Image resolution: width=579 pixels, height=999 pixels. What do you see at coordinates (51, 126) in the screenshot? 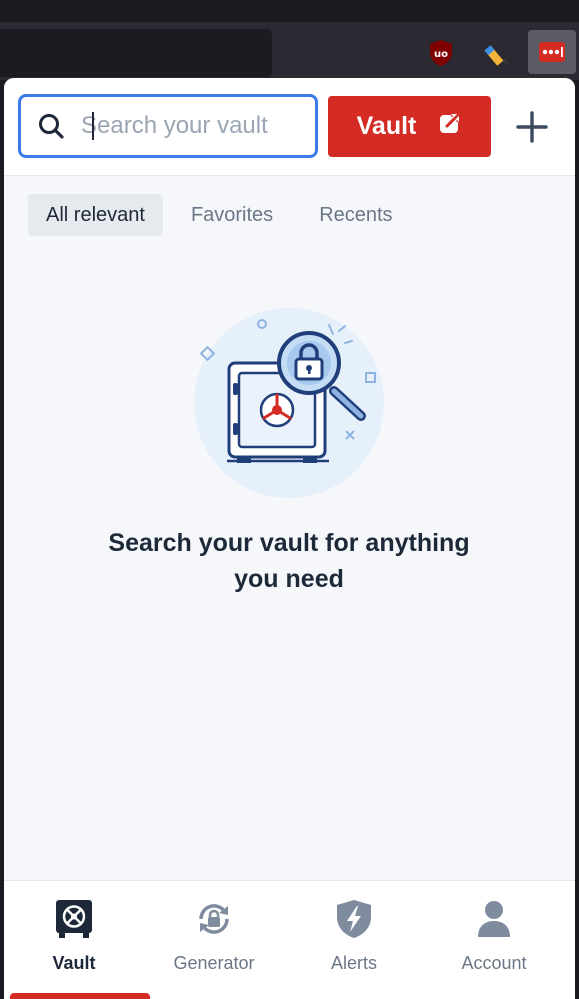
I see `search-icon` at bounding box center [51, 126].